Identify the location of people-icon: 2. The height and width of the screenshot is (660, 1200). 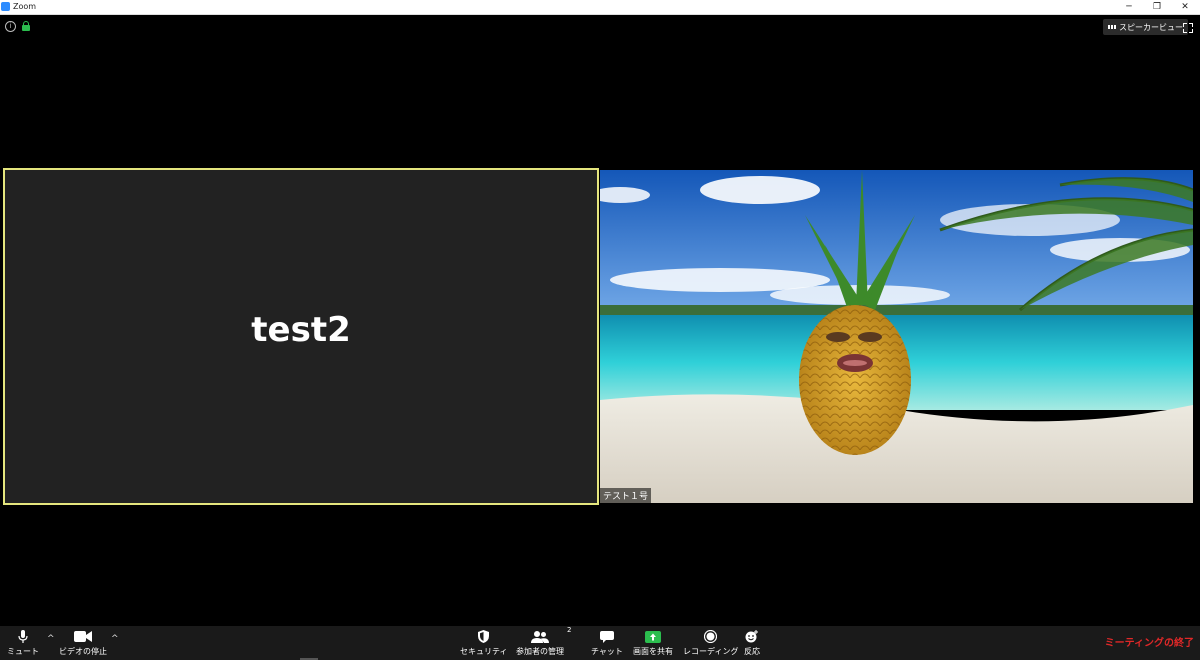
(551, 634).